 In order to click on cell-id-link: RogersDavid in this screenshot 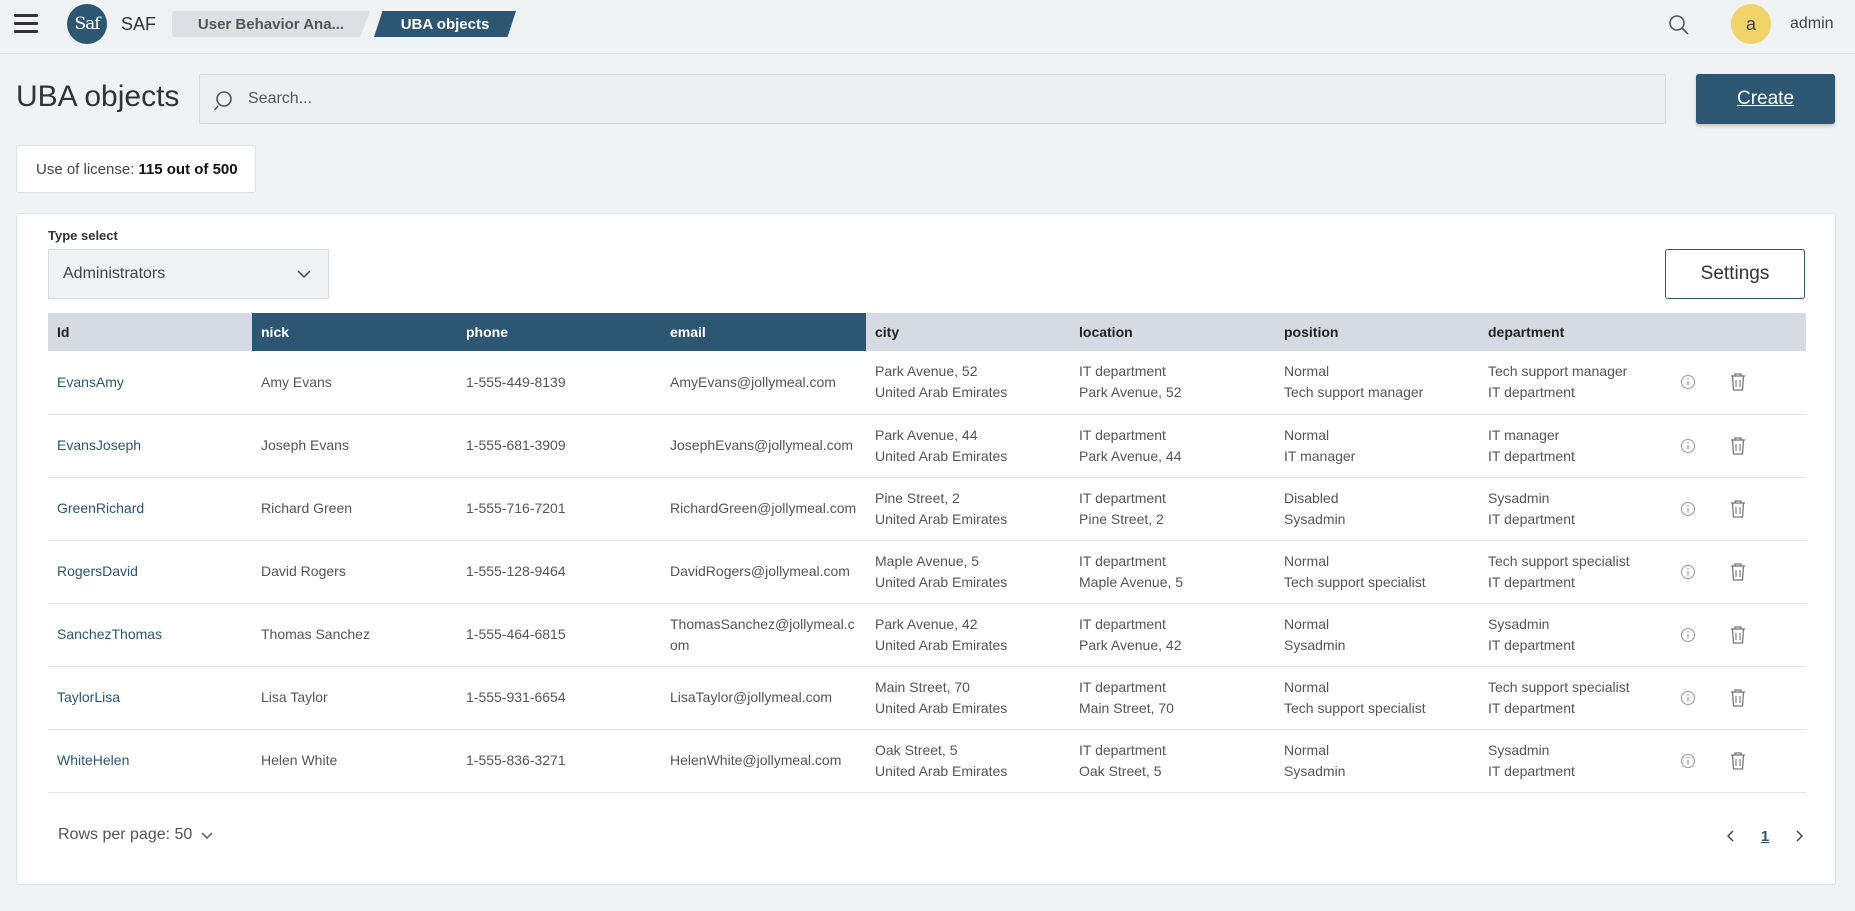, I will do `click(150, 572)`.